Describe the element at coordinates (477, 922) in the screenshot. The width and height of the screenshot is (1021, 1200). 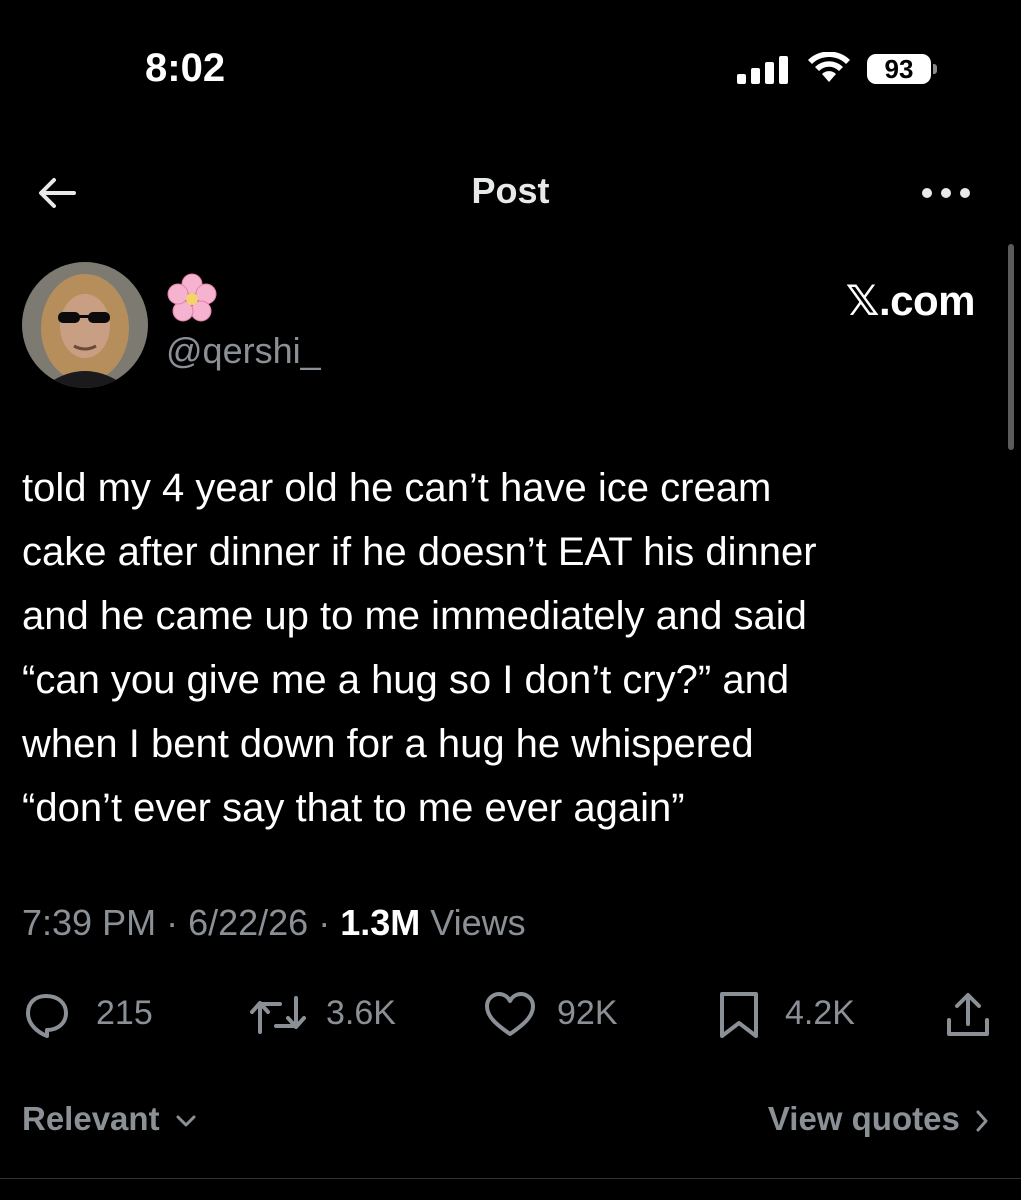
I see `views-label: Views` at that location.